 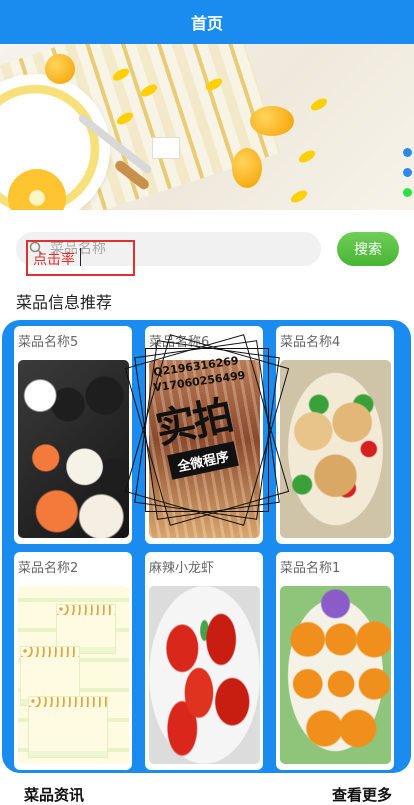 What do you see at coordinates (310, 342) in the screenshot?
I see `dish-name: 菜品名称4` at bounding box center [310, 342].